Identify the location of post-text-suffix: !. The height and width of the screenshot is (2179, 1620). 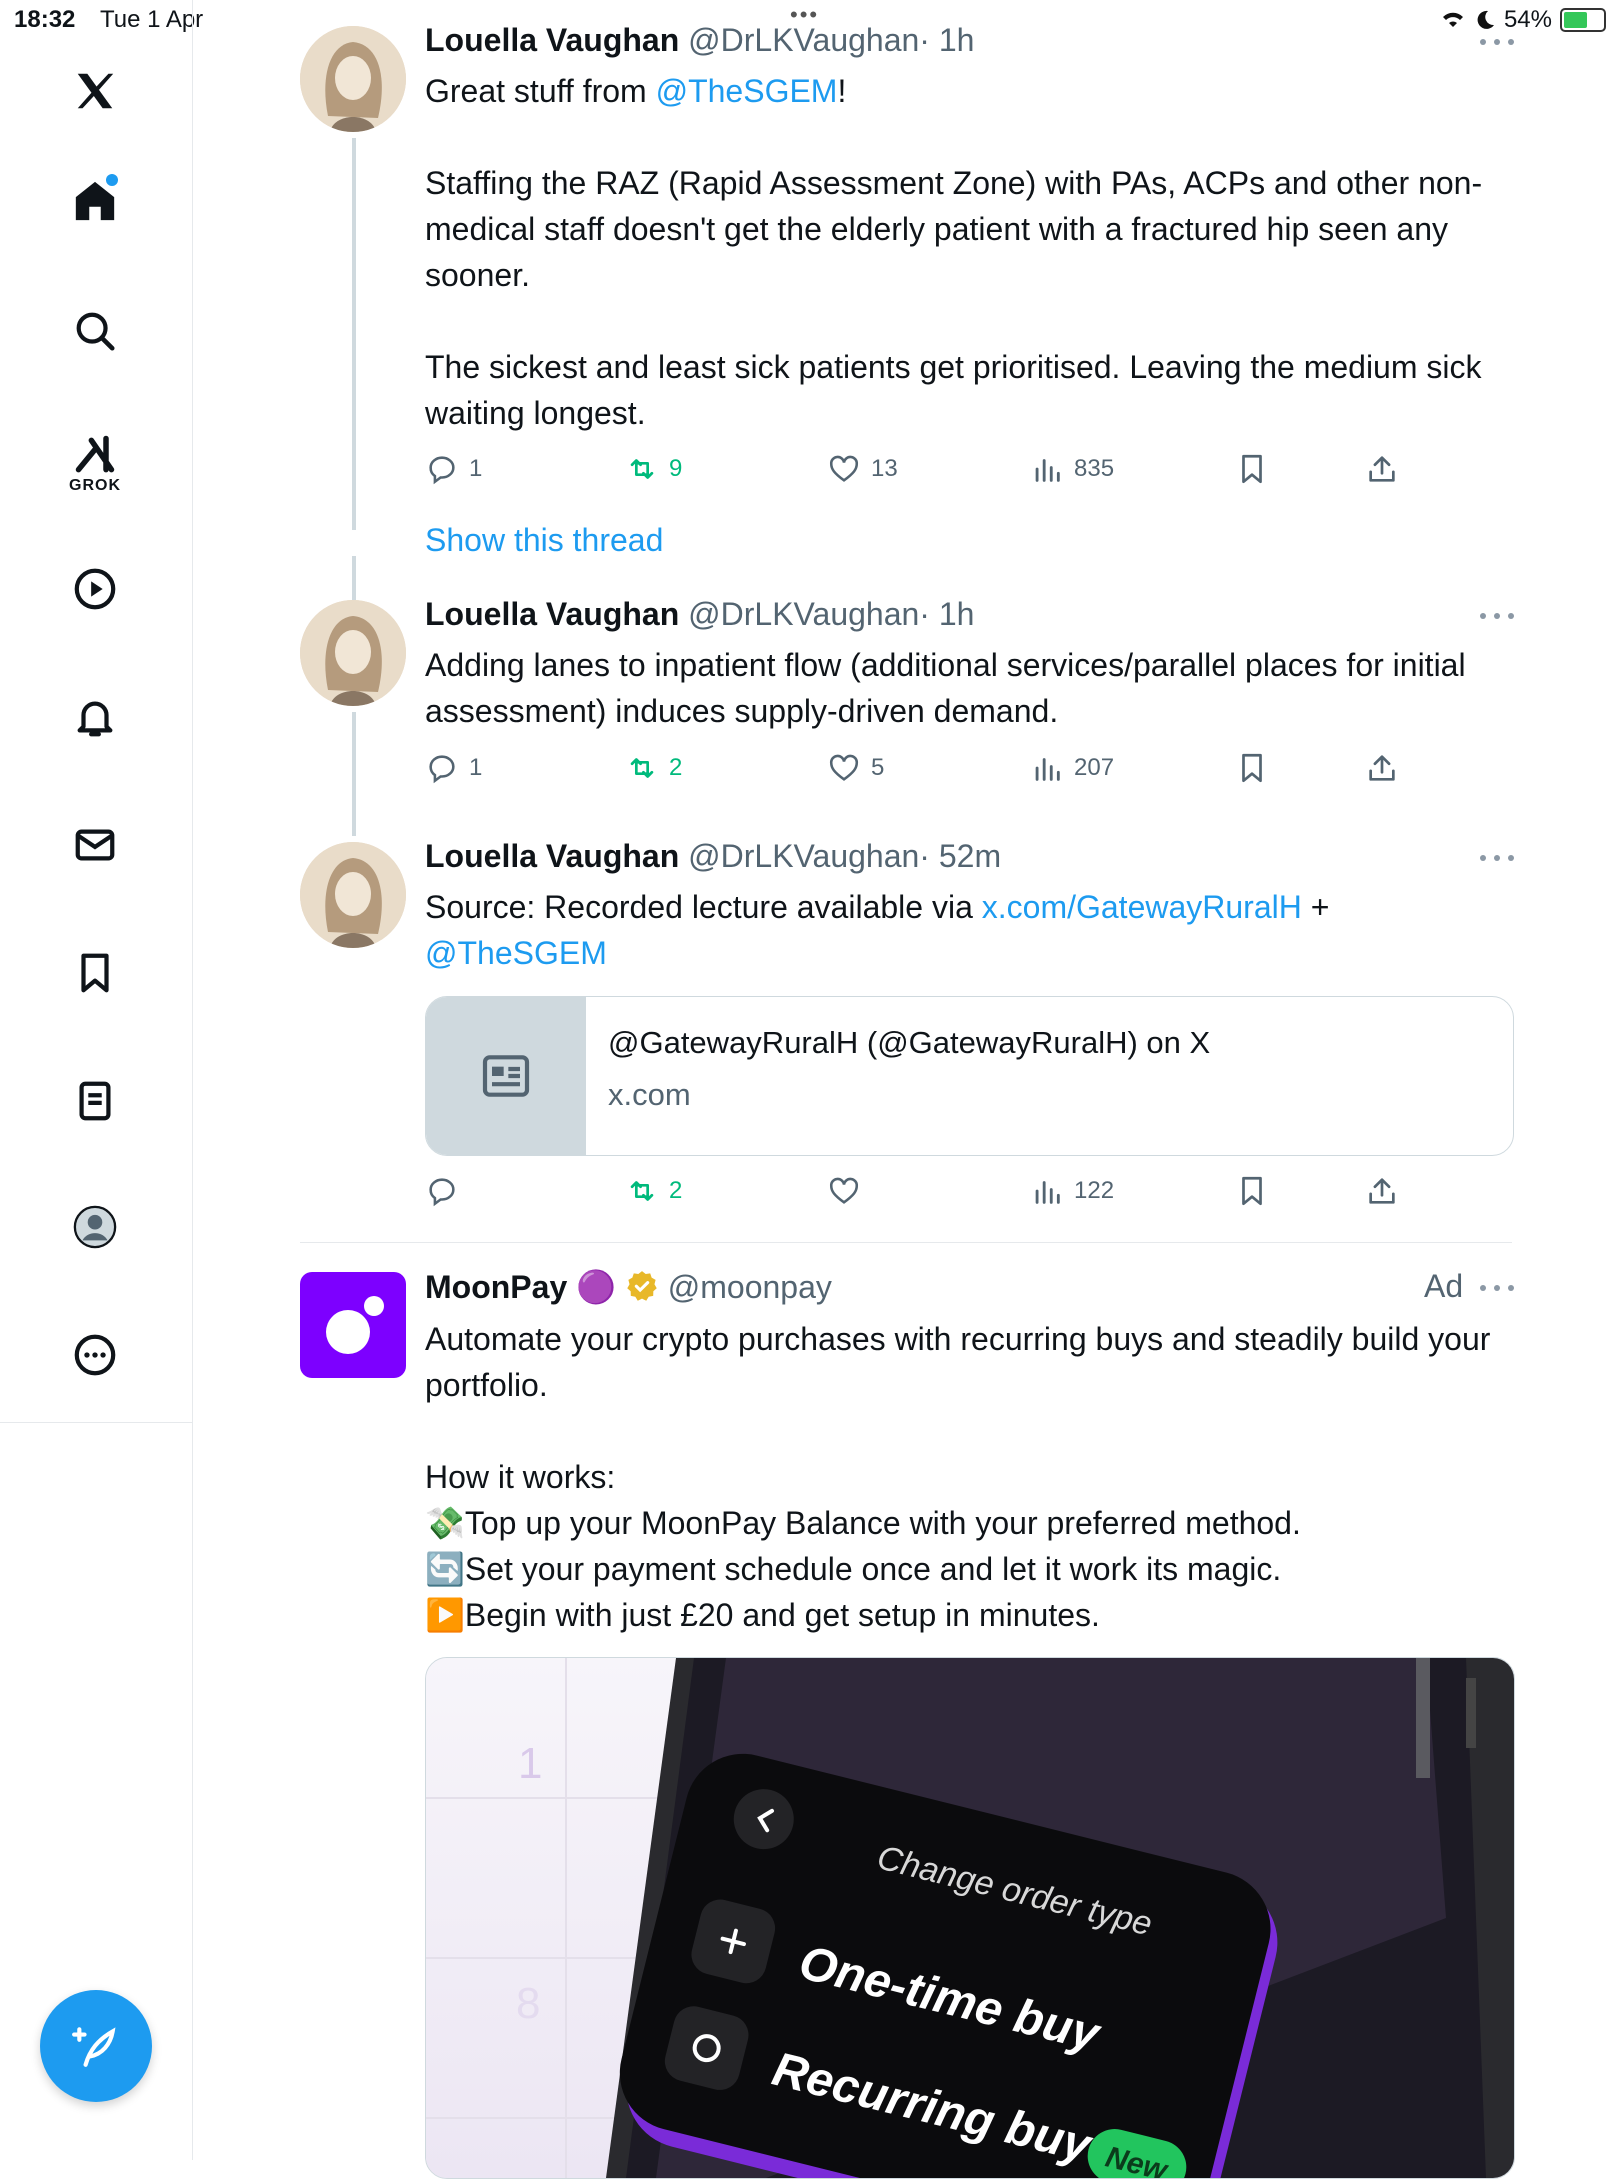
(842, 91).